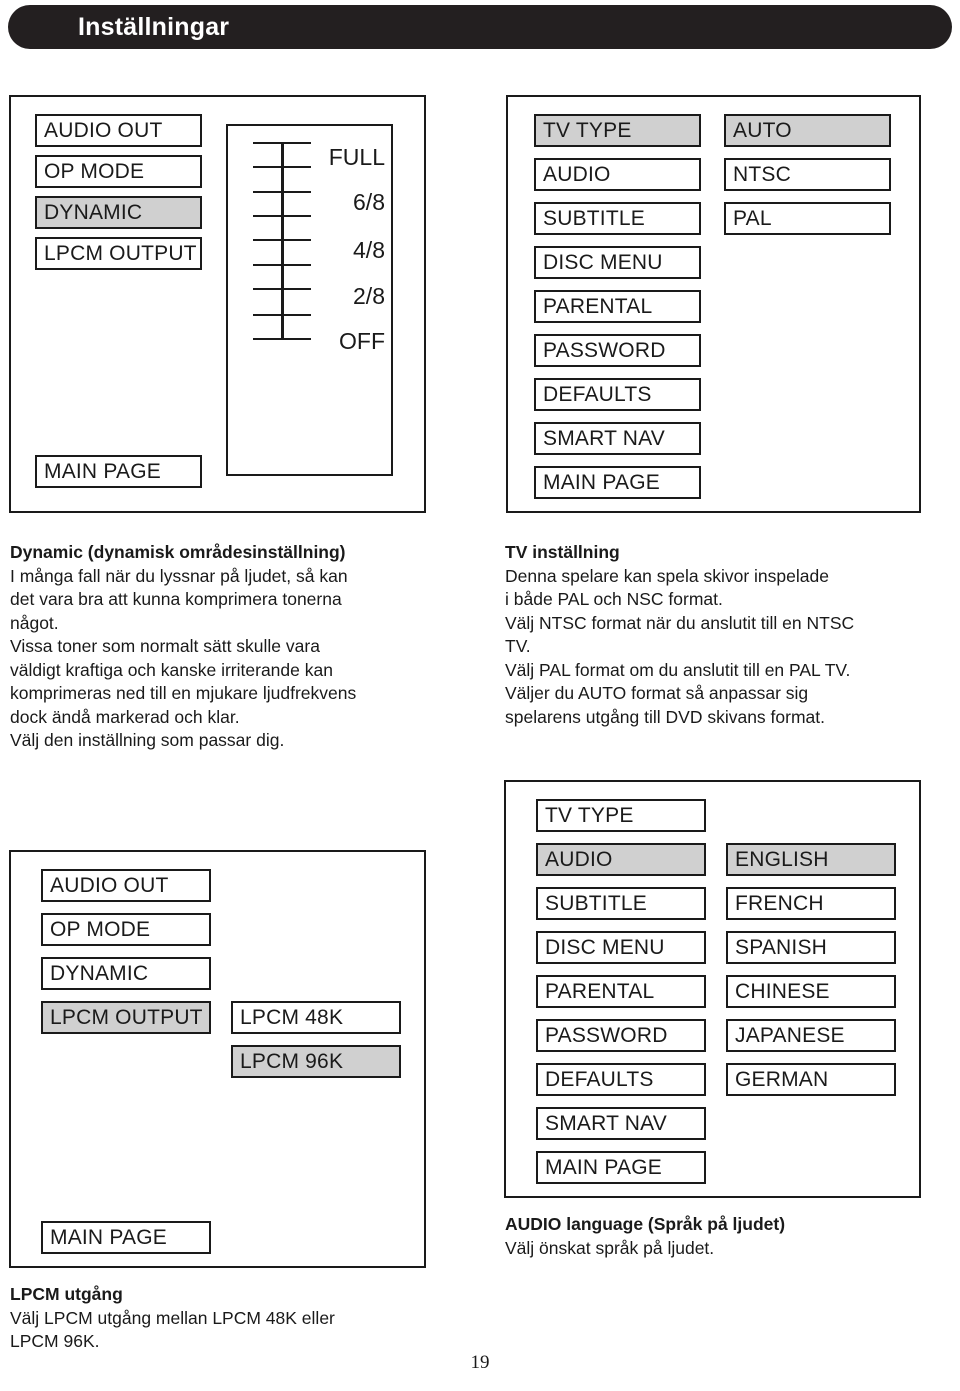  What do you see at coordinates (807, 174) in the screenshot?
I see `osd-option-ntsc: NTSC` at bounding box center [807, 174].